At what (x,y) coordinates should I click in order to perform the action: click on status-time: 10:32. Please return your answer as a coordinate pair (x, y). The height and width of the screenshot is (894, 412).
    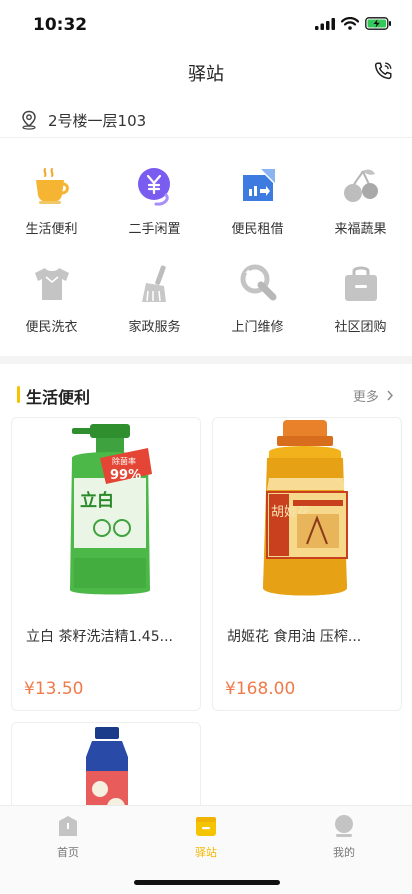
    Looking at the image, I should click on (60, 25).